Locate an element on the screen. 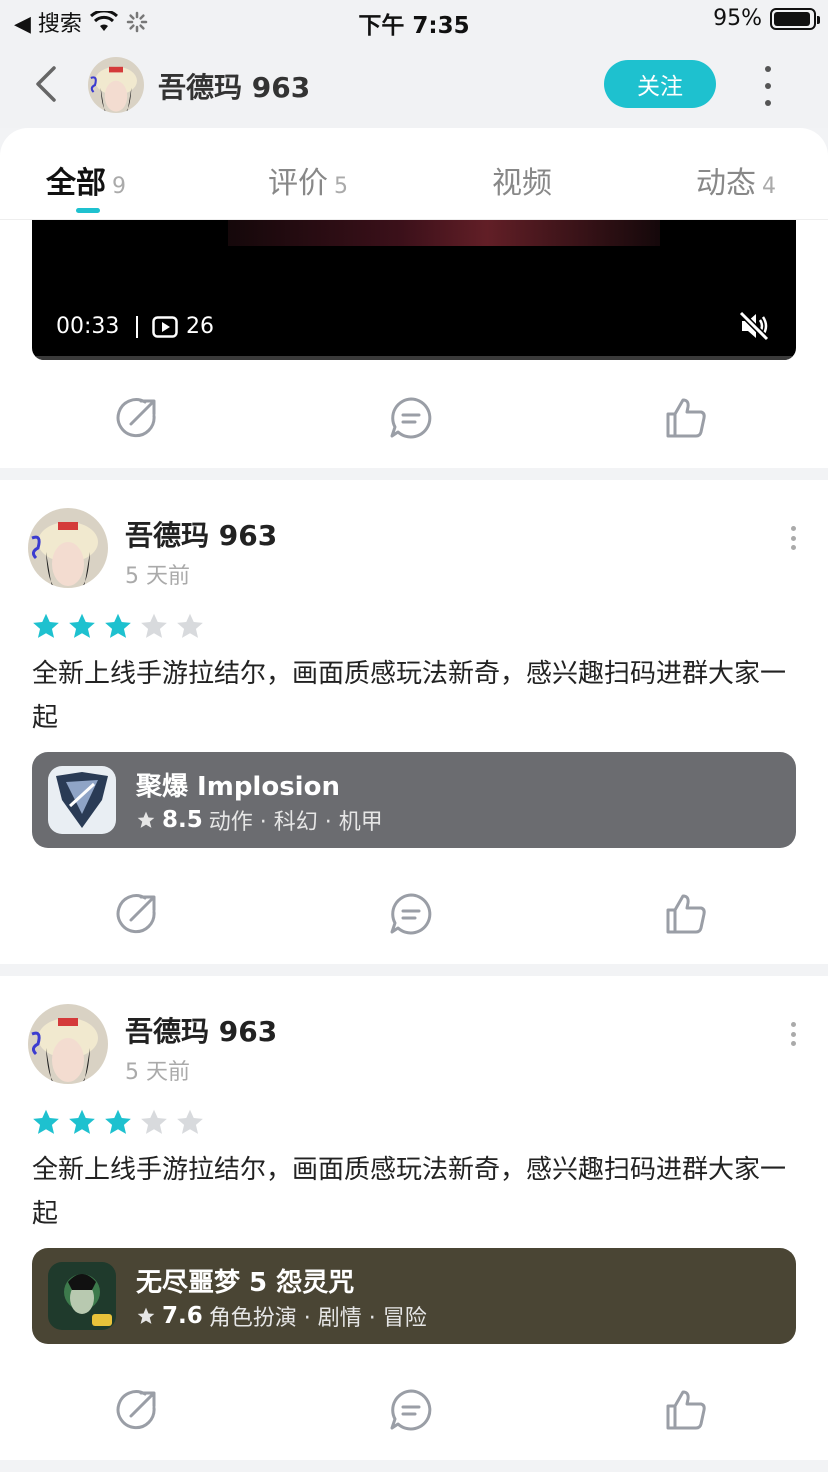 The image size is (828, 1472). game-meta: 7.6 角色扮演 · 剧情 · 冒险 is located at coordinates (281, 1316).